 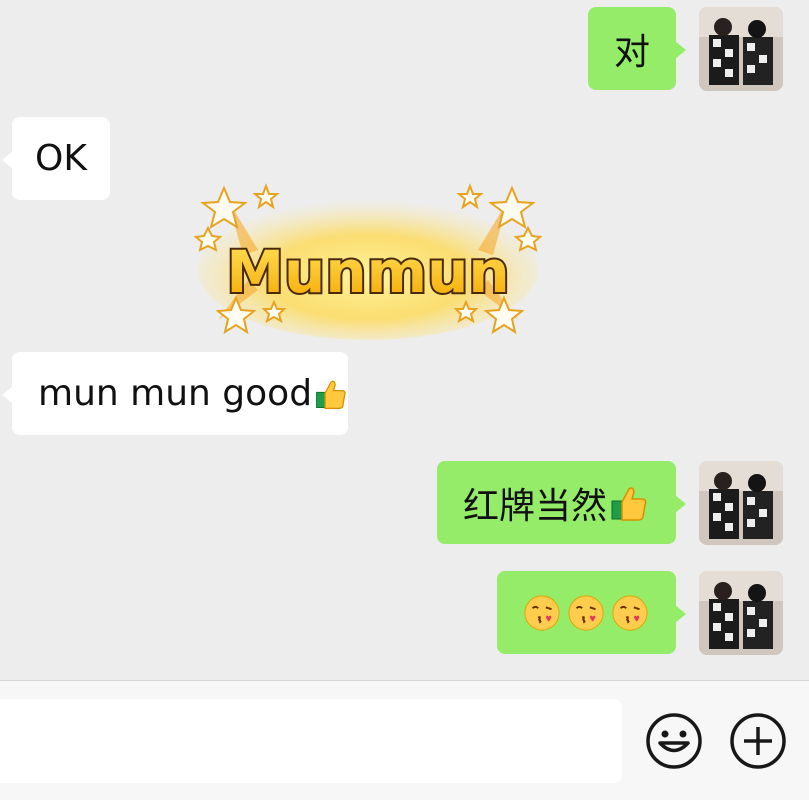 I want to click on munmun-sticker: Munmun, so click(x=368, y=260).